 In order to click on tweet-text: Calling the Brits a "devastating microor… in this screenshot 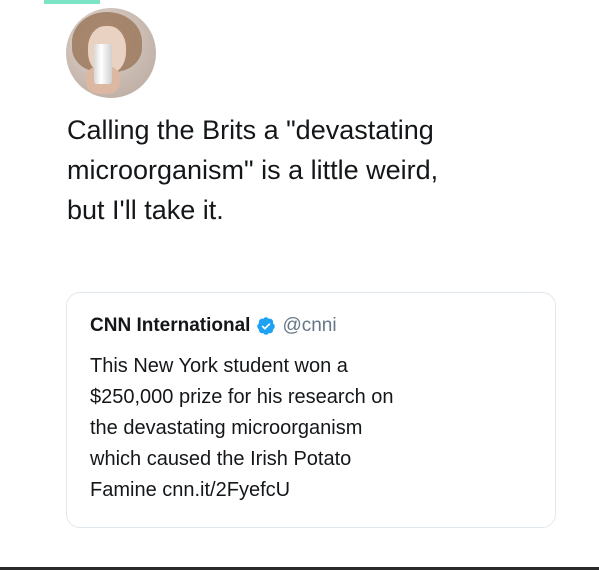, I will do `click(253, 170)`.